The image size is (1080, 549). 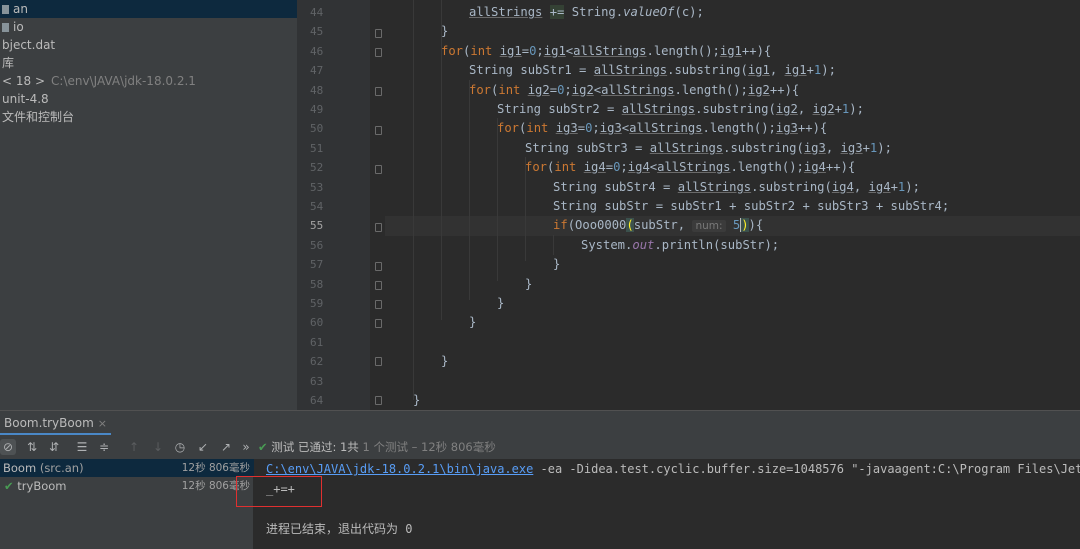 What do you see at coordinates (586, 12) in the screenshot?
I see `code-line-44: allStrings += String.valueOf(c);` at bounding box center [586, 12].